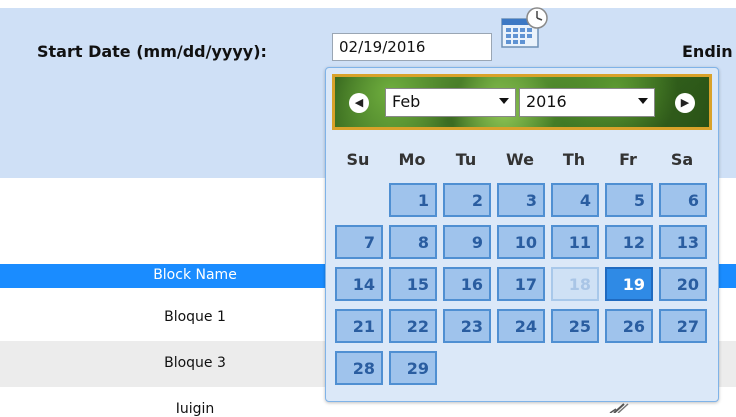 The image size is (736, 417). Describe the element at coordinates (629, 284) in the screenshot. I see `day-cell-selected: 19` at that location.